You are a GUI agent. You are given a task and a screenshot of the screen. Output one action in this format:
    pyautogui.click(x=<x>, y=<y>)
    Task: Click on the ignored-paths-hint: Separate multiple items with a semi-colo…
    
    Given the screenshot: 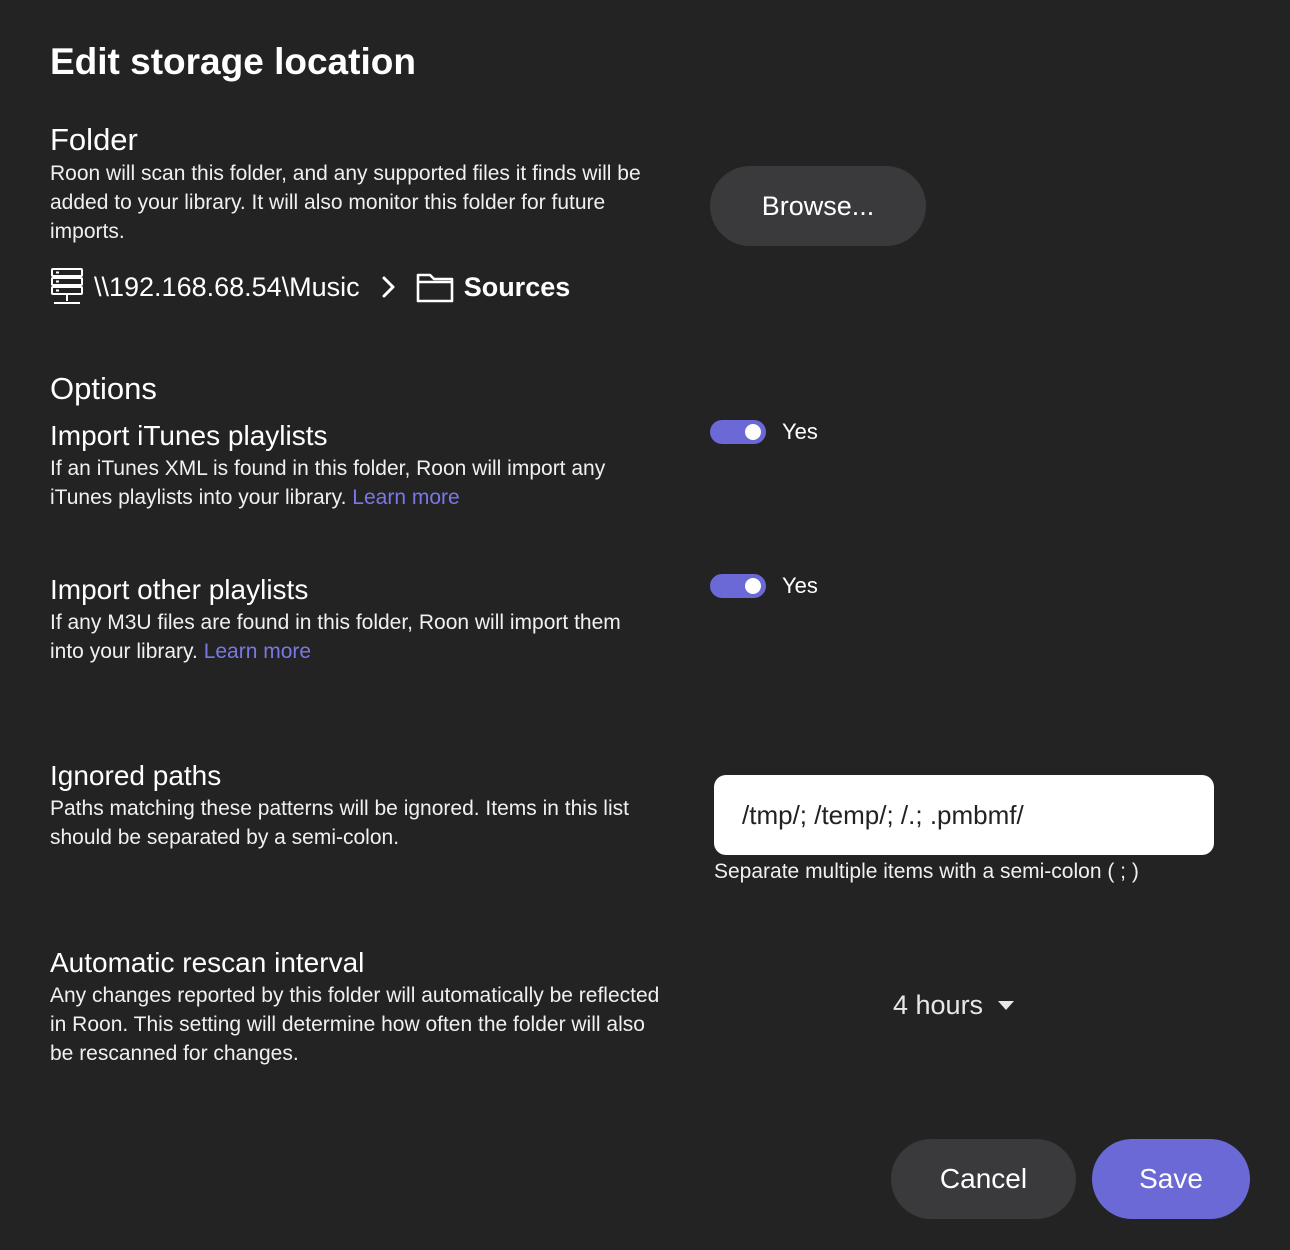 What is the action you would take?
    pyautogui.click(x=926, y=871)
    